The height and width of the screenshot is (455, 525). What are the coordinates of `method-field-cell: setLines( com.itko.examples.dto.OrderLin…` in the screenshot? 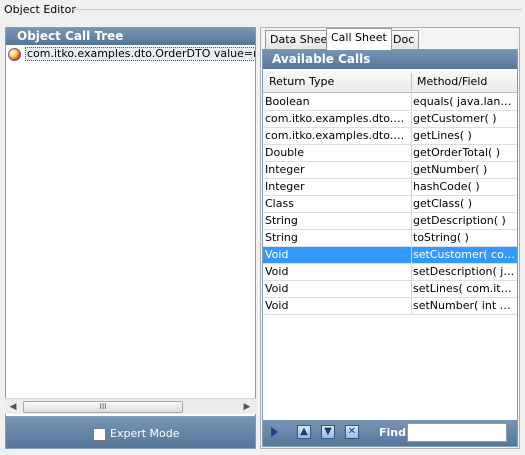 It's located at (464, 289).